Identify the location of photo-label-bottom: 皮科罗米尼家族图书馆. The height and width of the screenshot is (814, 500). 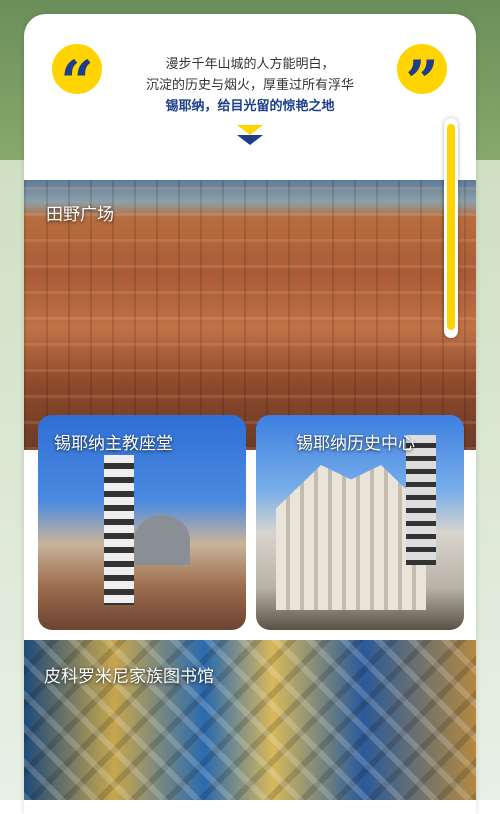
(129, 674).